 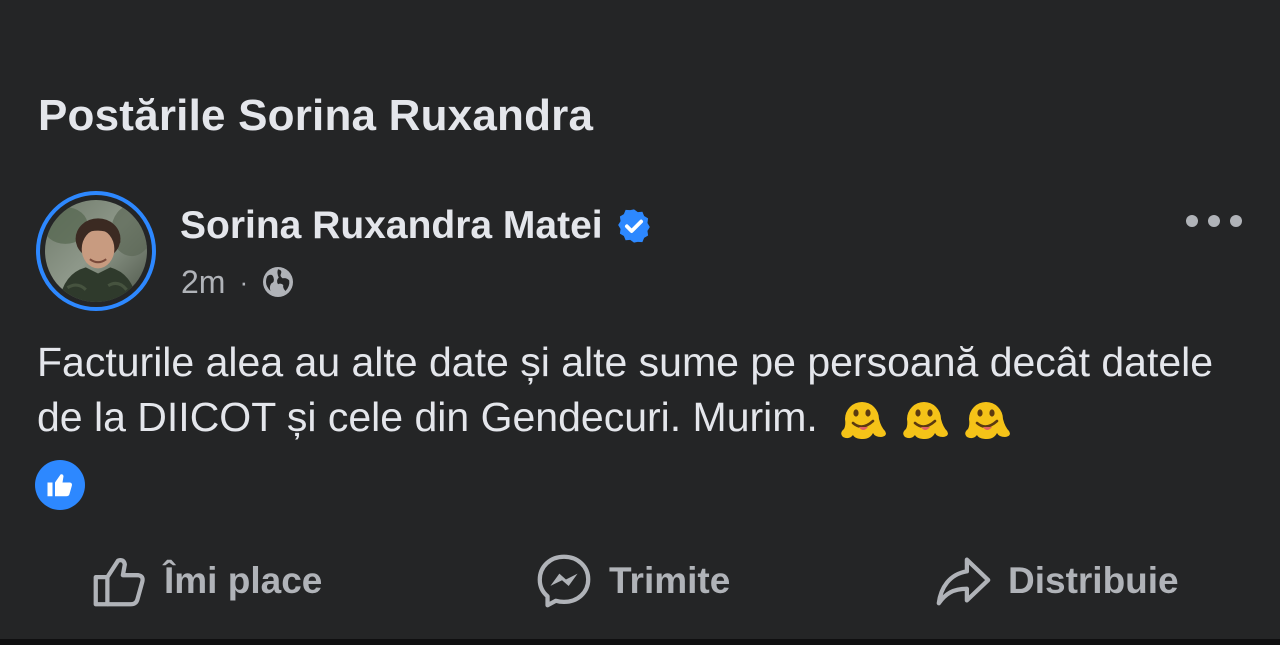 I want to click on more-options-button, so click(x=1214, y=221).